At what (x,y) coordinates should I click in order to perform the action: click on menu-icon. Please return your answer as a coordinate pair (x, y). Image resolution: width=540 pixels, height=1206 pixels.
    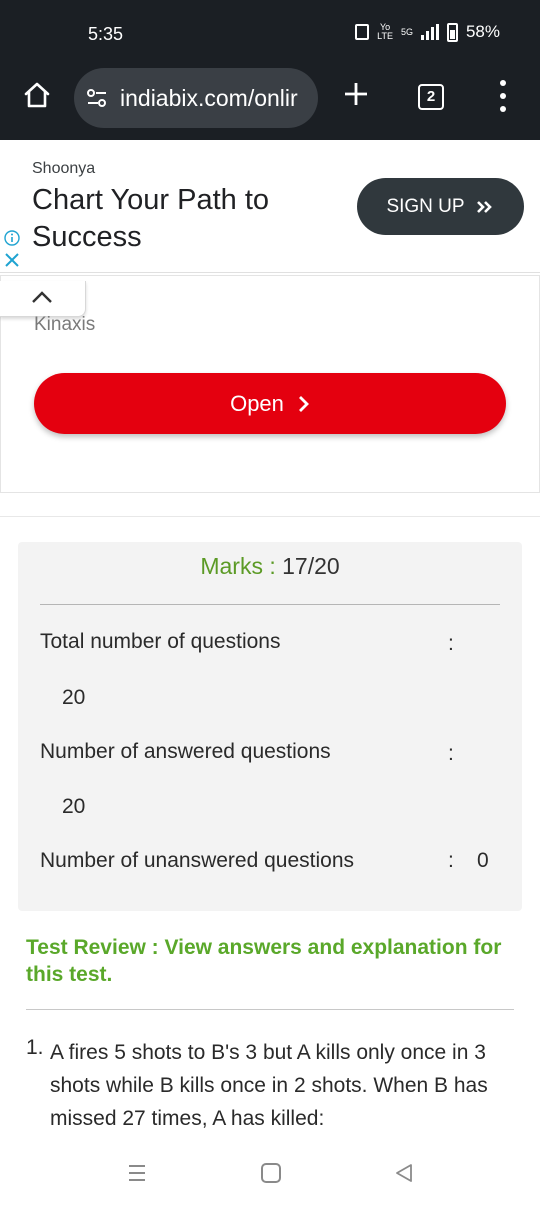
    Looking at the image, I should click on (503, 96).